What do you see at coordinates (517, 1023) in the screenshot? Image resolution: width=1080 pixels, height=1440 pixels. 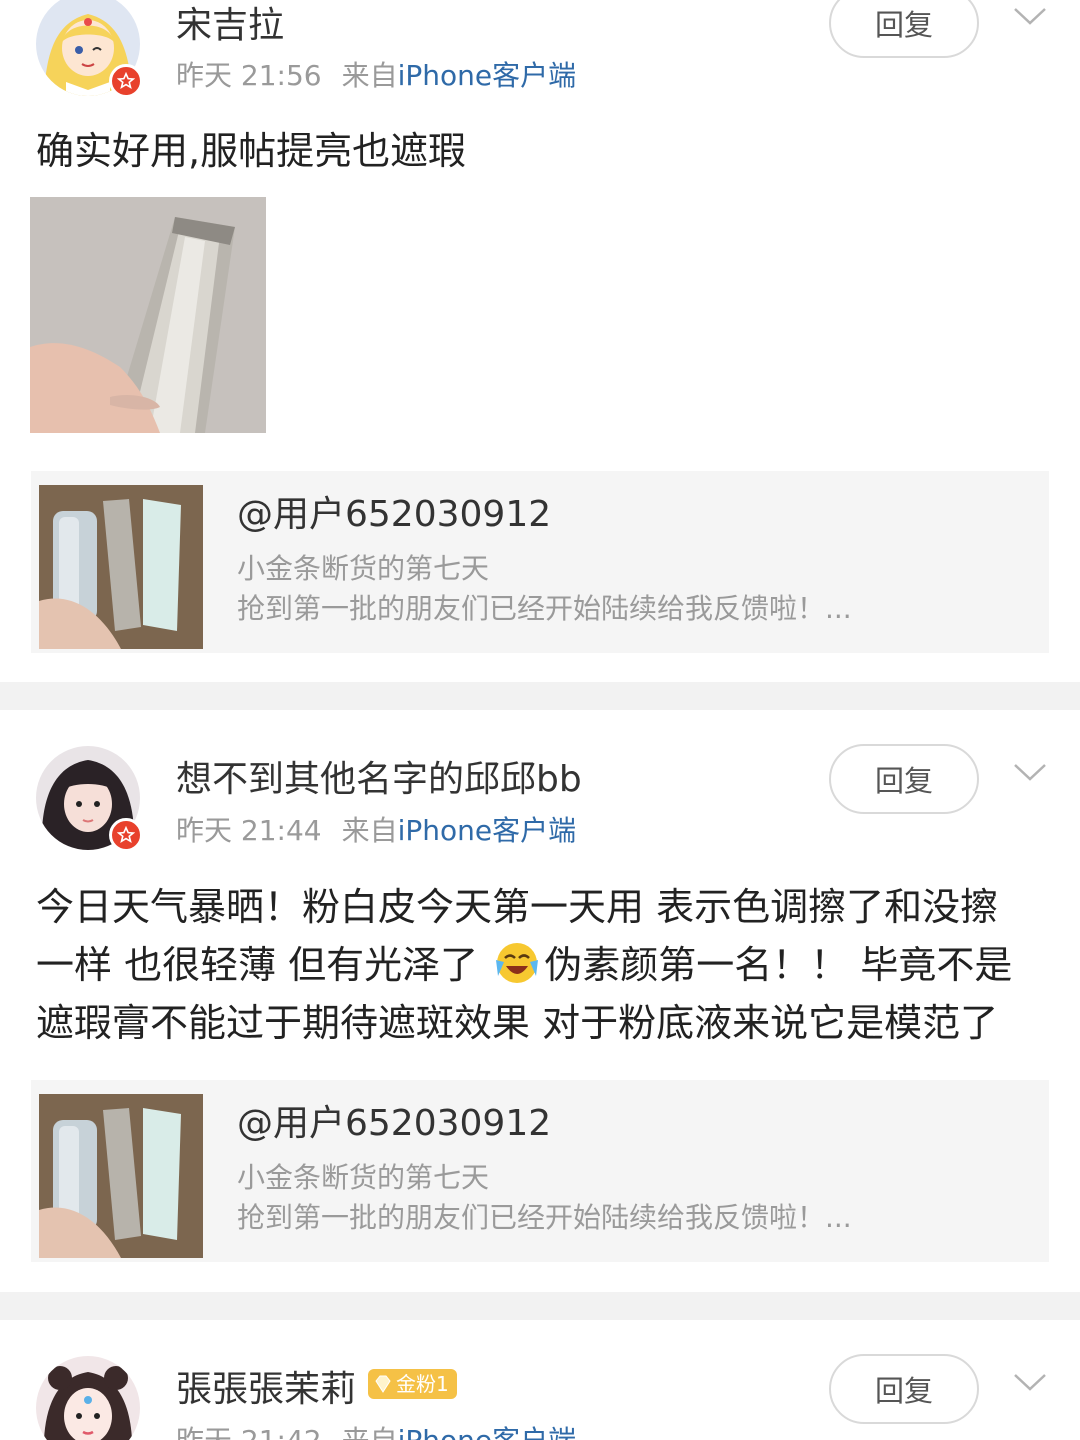 I see `comment-text-line: 遮瑕膏不能过于期待遮斑效果 对于粉底液来说它是模范了` at bounding box center [517, 1023].